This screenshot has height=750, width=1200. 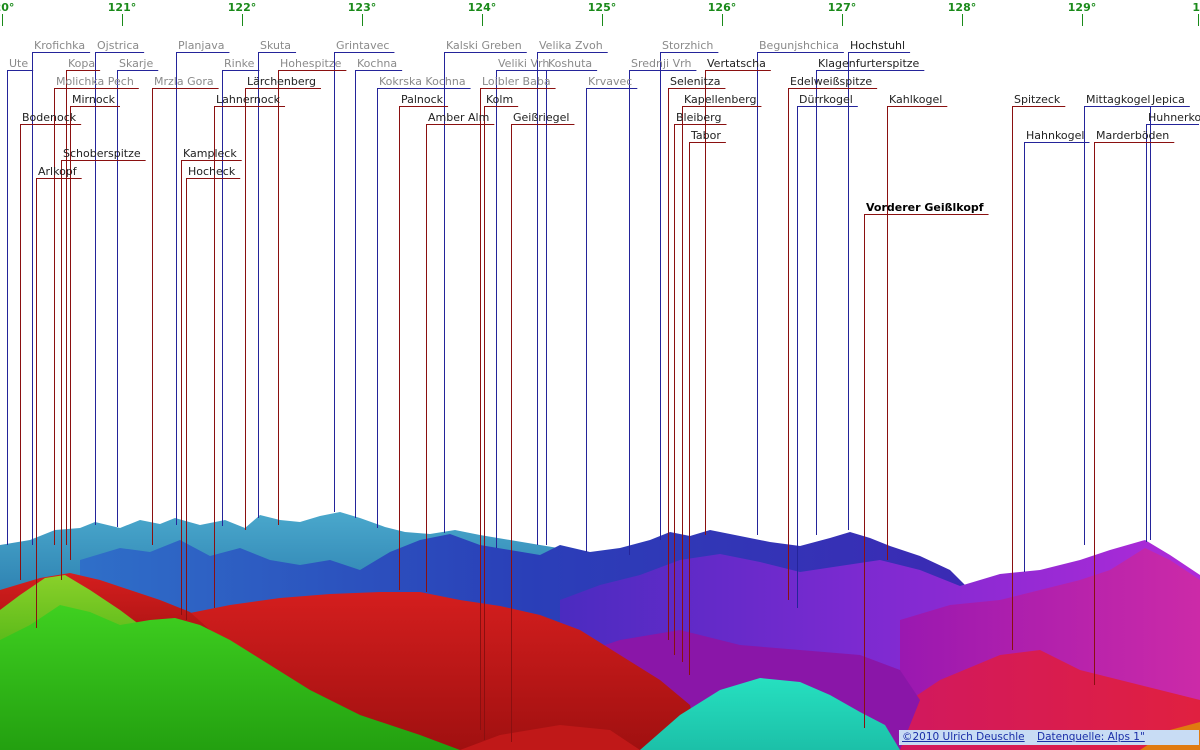 What do you see at coordinates (661, 63) in the screenshot?
I see `peak-label: Srednji Vrh` at bounding box center [661, 63].